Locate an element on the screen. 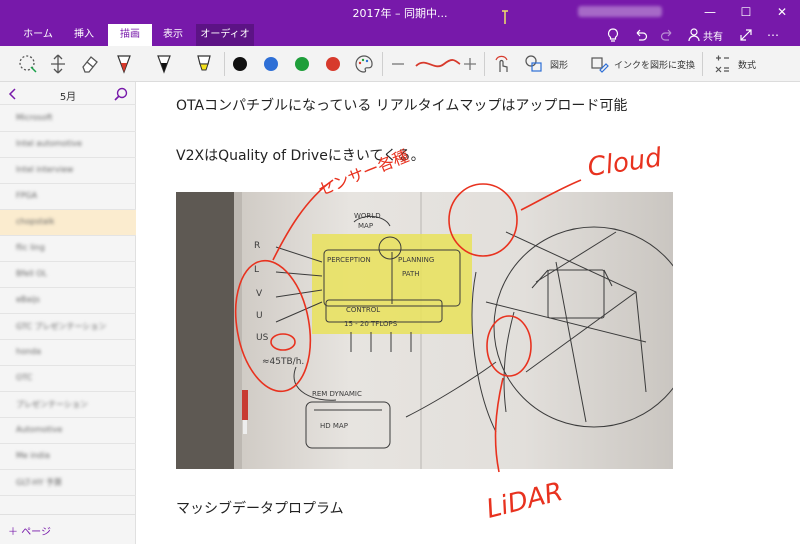  shapes-button: 図形 is located at coordinates (559, 64).